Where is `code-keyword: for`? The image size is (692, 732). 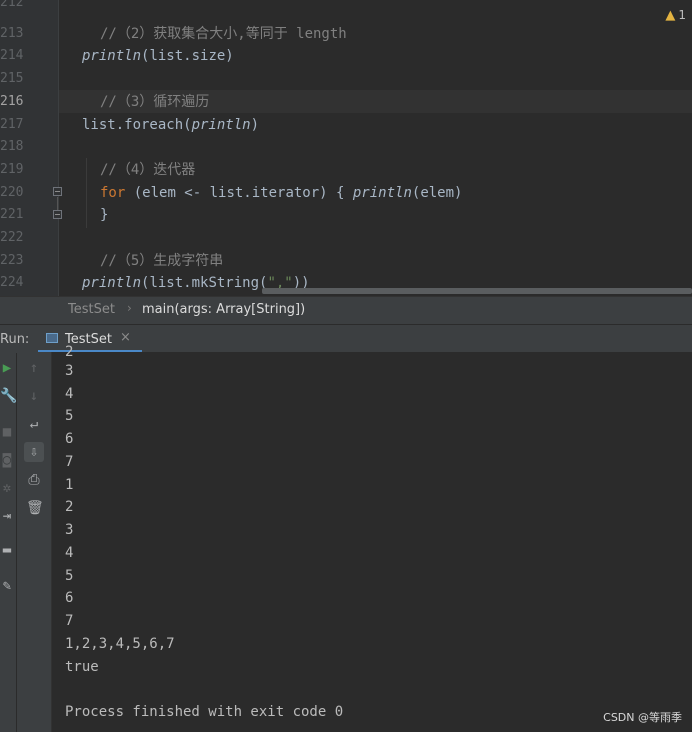 code-keyword: for is located at coordinates (113, 193).